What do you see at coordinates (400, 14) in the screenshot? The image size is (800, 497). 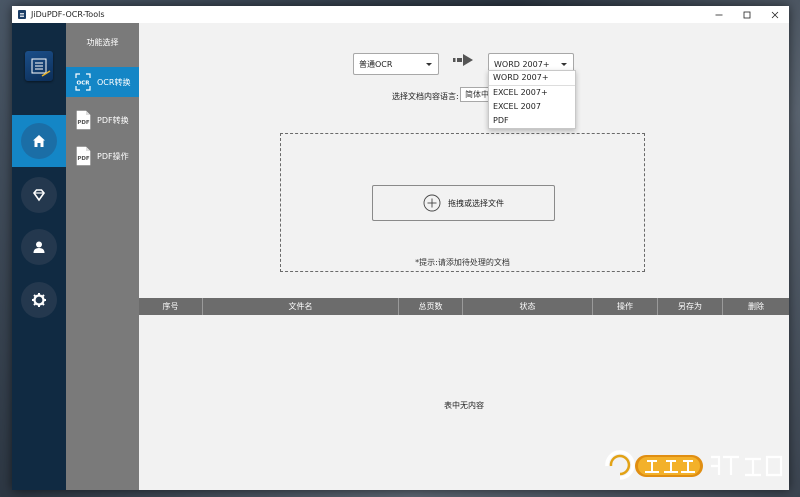 I see `title-bar: JiDuPDF-OCR-Tools` at bounding box center [400, 14].